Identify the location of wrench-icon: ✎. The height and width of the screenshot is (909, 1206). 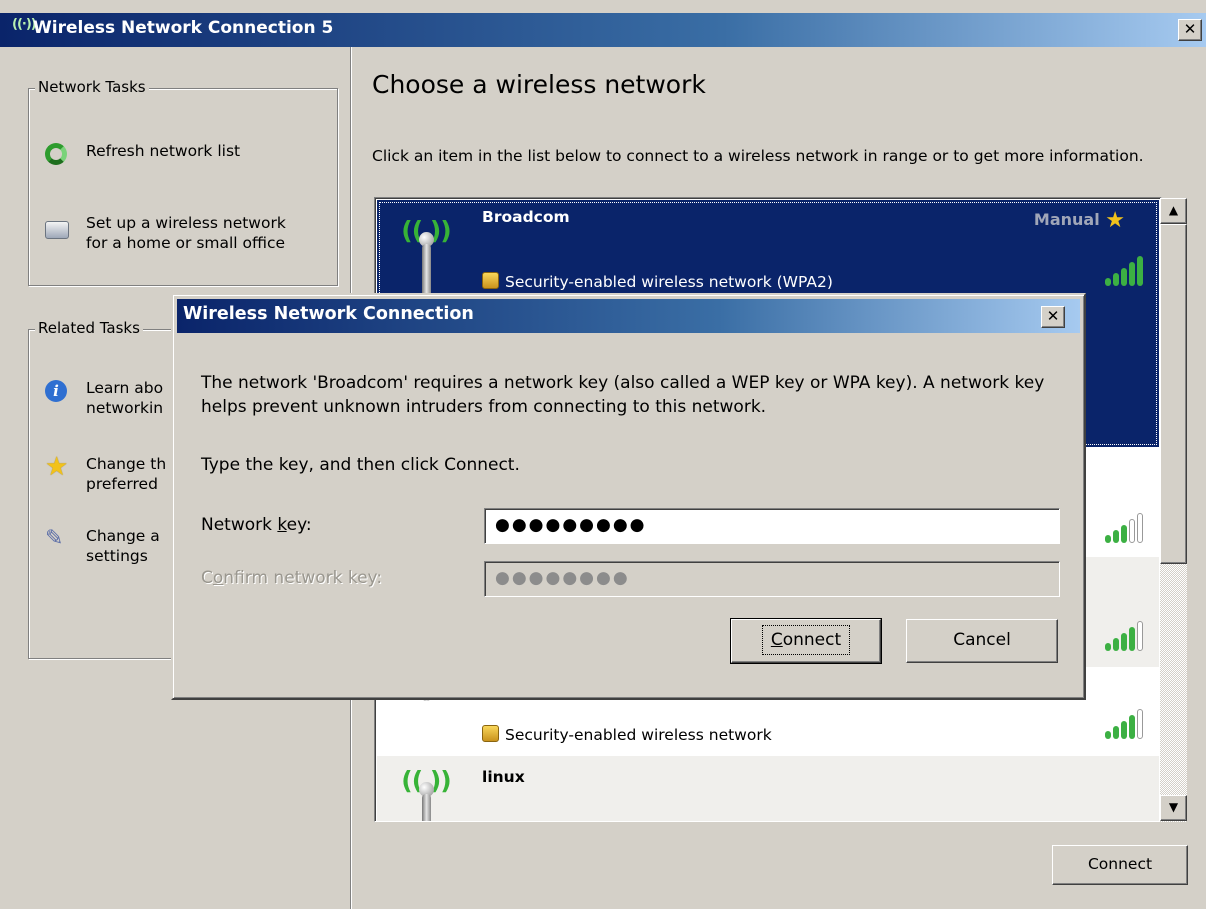
(54, 538).